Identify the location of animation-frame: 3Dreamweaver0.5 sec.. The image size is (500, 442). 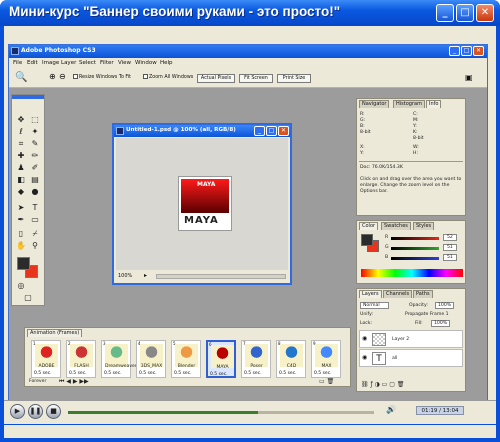
(119, 359).